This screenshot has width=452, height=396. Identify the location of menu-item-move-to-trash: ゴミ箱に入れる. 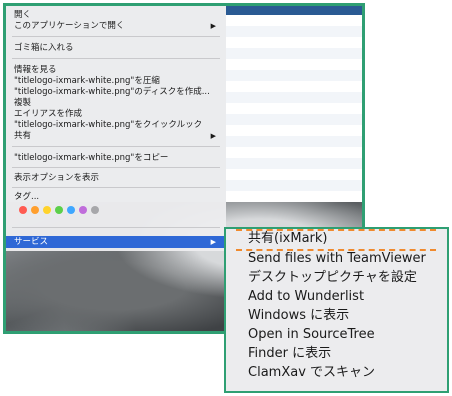
(116, 48).